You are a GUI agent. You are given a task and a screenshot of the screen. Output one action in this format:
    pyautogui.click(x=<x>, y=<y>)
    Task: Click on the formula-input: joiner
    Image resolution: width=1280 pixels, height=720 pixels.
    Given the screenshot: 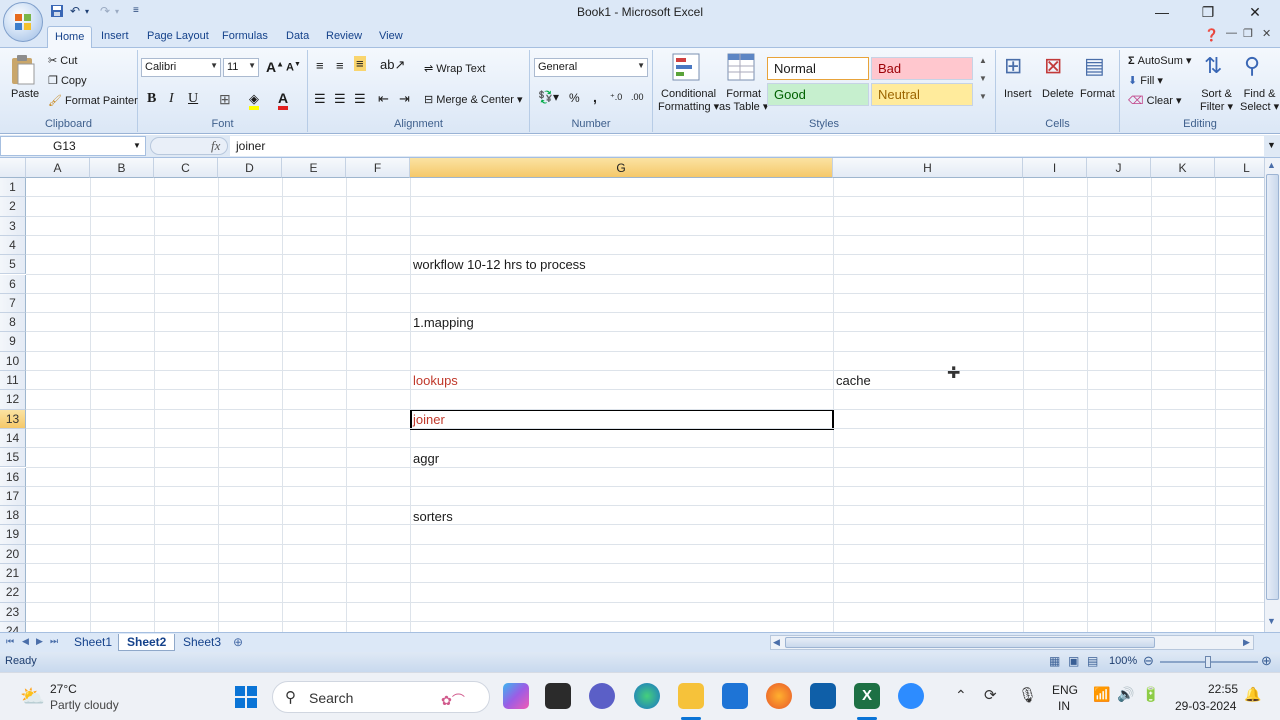 What is the action you would take?
    pyautogui.click(x=747, y=146)
    